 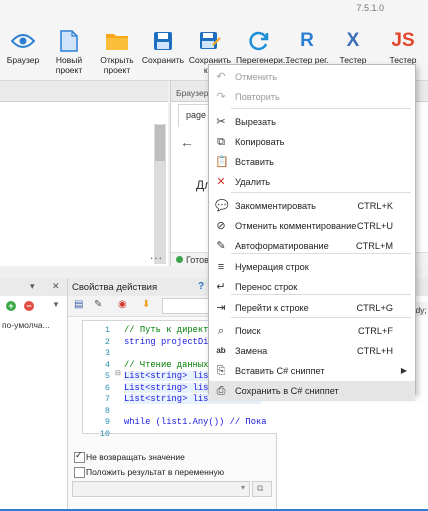 I want to click on menu-item-6: ✕ Удалить, so click(x=312, y=182).